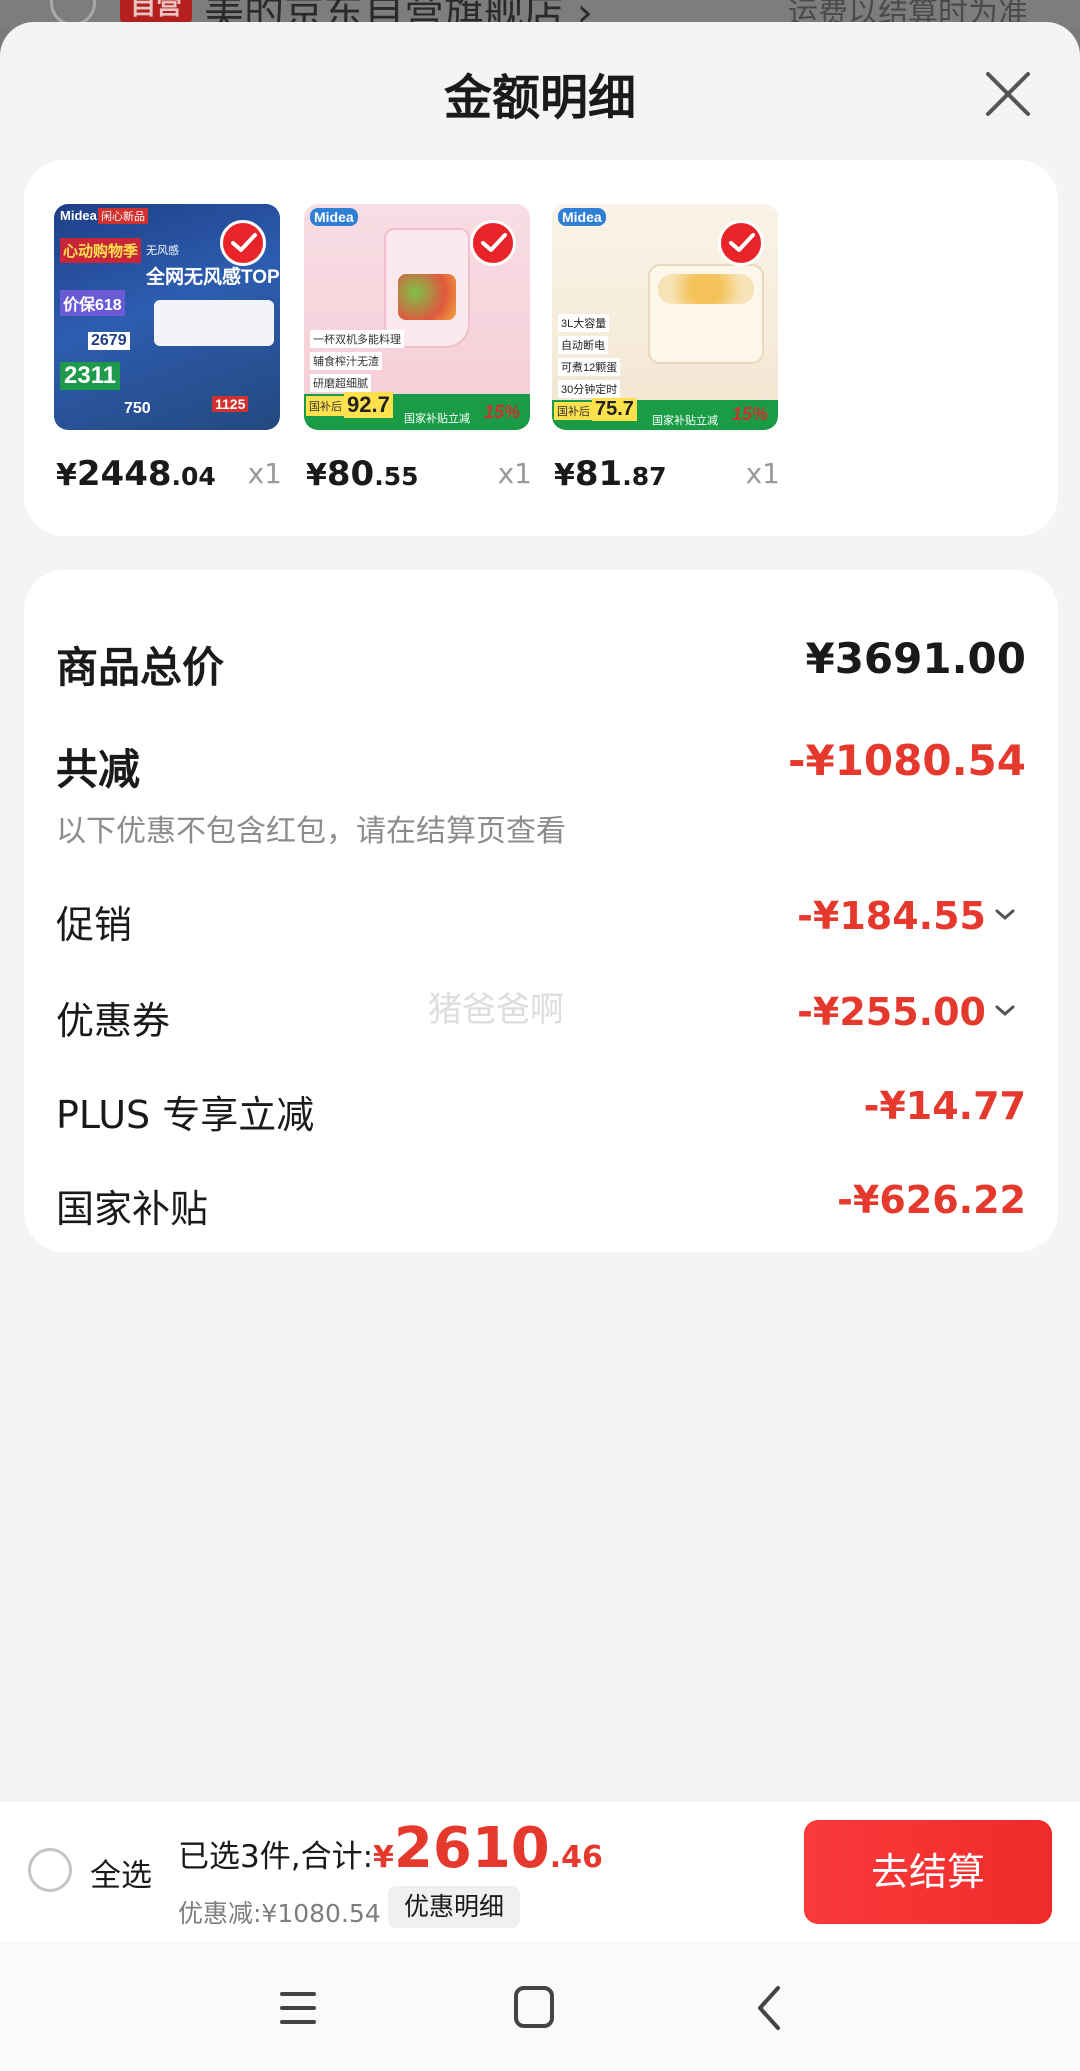 The image size is (1080, 2071). Describe the element at coordinates (137, 408) in the screenshot. I see `thumb-value: 750` at that location.